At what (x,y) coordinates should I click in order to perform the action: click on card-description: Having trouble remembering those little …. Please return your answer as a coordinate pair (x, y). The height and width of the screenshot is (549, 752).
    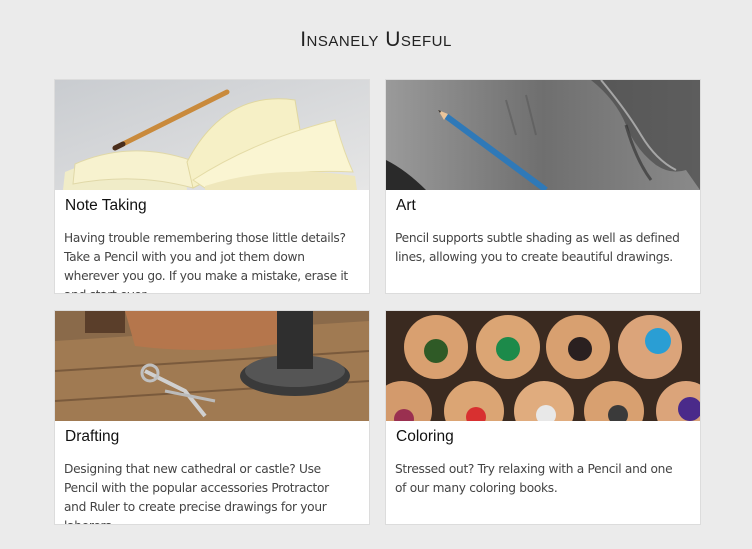
    Looking at the image, I should click on (206, 262).